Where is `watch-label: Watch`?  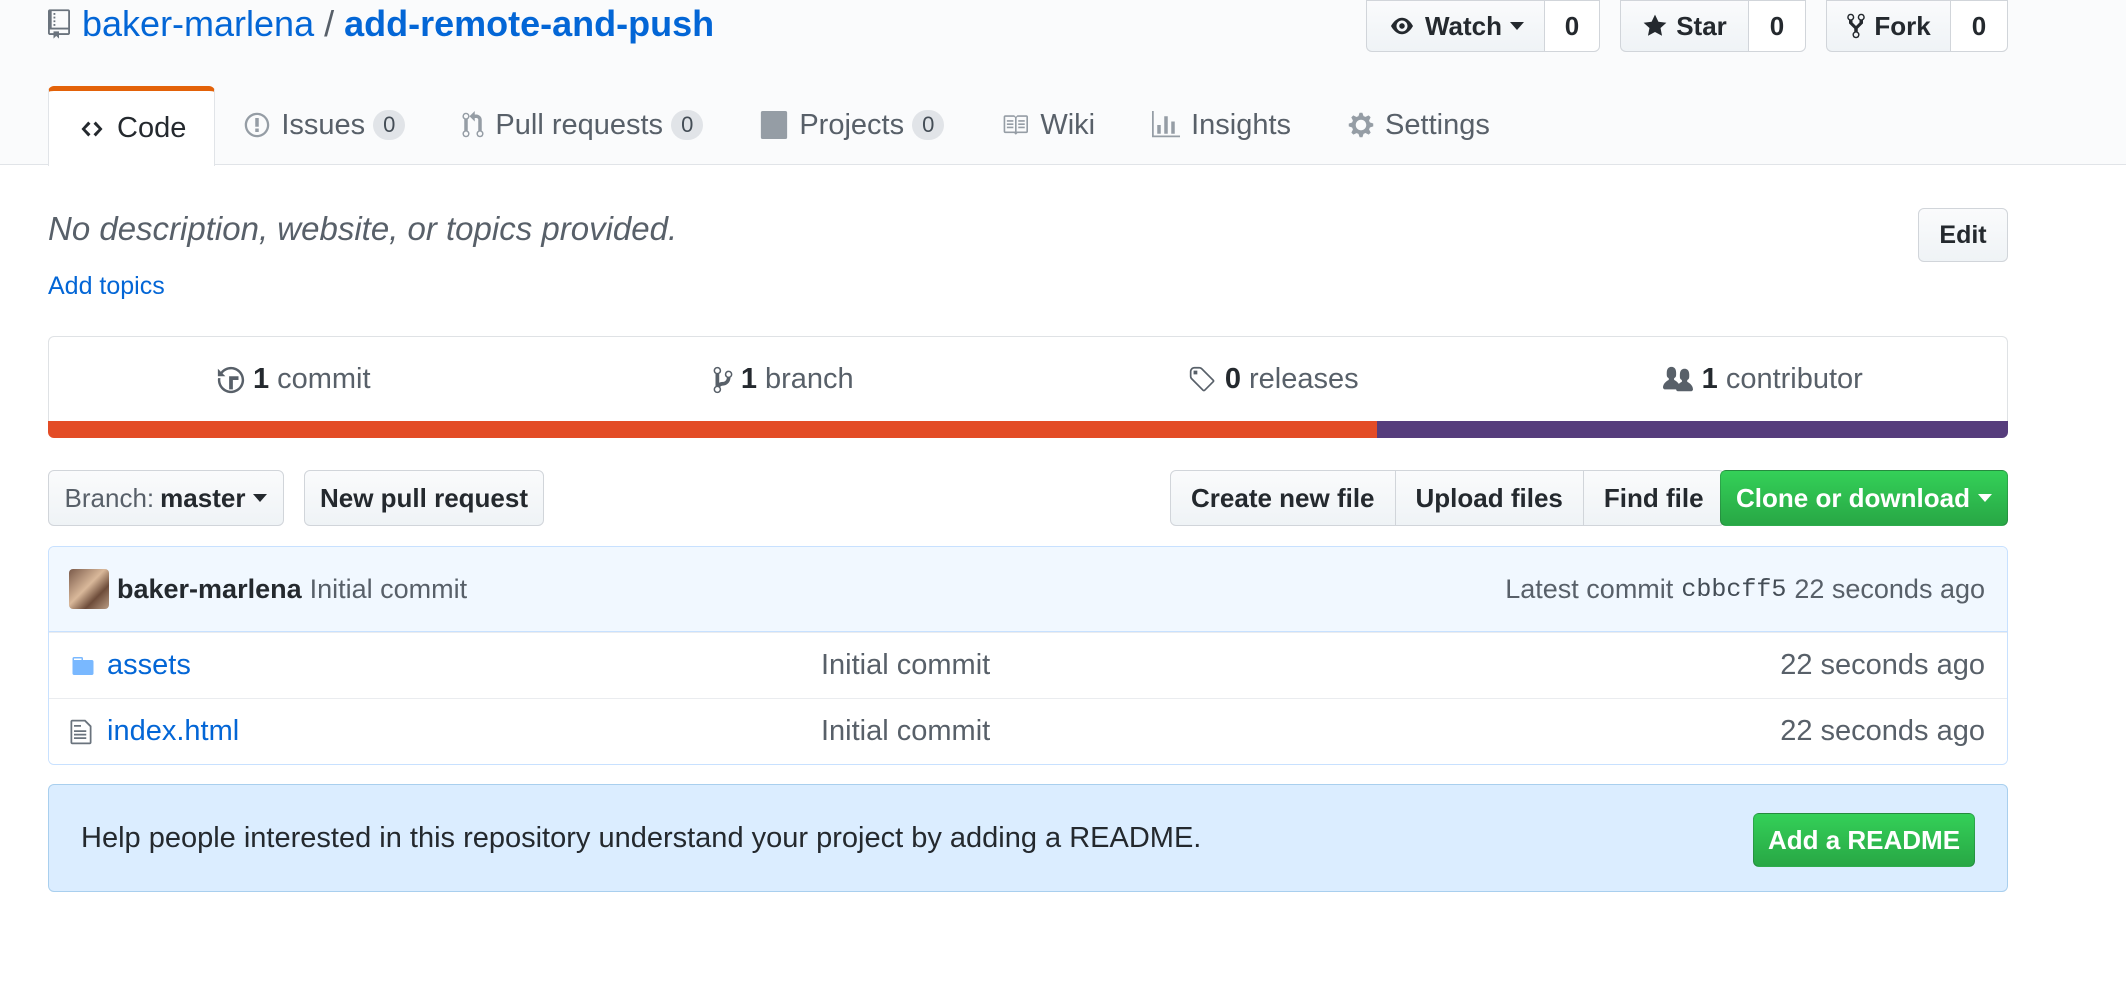
watch-label: Watch is located at coordinates (1463, 25).